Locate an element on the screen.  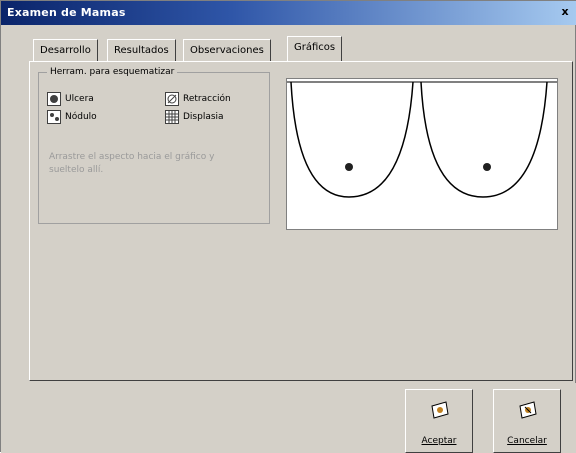
accept-label: Aceptar is located at coordinates (439, 441).